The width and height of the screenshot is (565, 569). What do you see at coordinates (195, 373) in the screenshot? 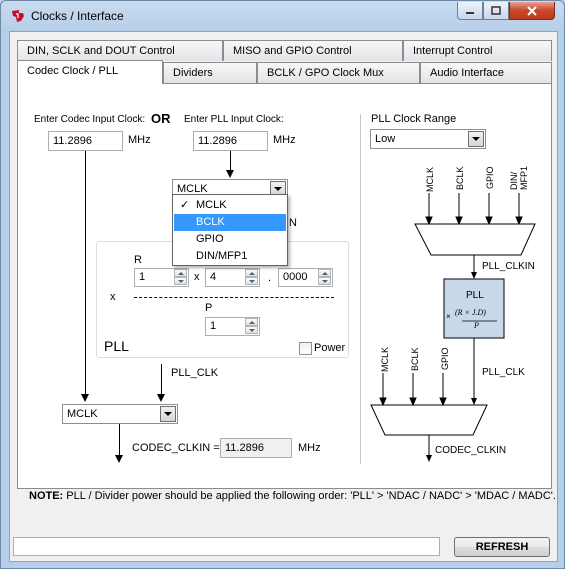
I see `pll-clk-label: PLL_CLK` at bounding box center [195, 373].